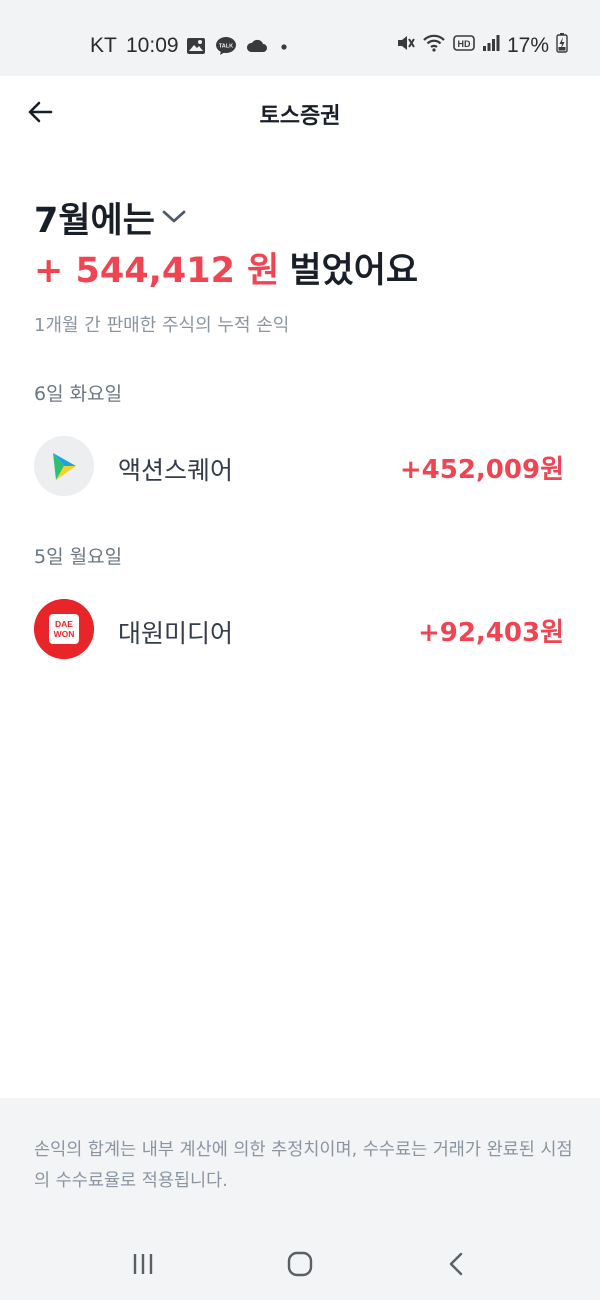  What do you see at coordinates (490, 633) in the screenshot?
I see `stock-profit: +92,403원` at bounding box center [490, 633].